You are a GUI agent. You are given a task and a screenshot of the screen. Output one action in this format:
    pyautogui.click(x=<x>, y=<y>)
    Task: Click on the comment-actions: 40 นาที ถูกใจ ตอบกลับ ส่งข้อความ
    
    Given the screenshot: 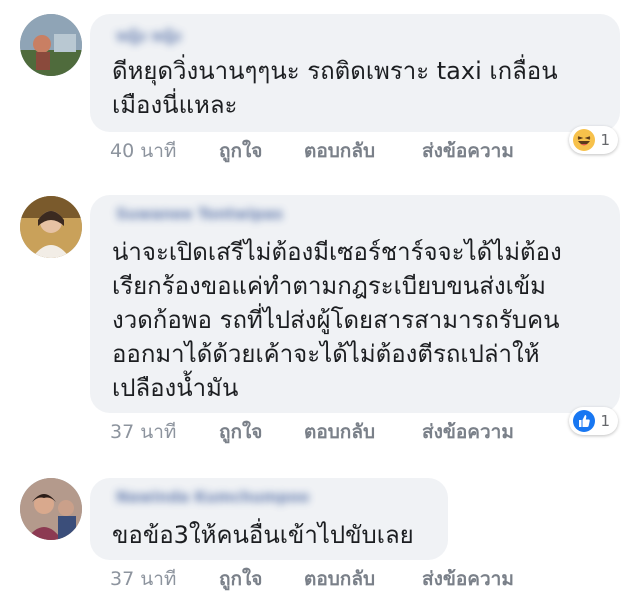 What is the action you would take?
    pyautogui.click(x=312, y=151)
    